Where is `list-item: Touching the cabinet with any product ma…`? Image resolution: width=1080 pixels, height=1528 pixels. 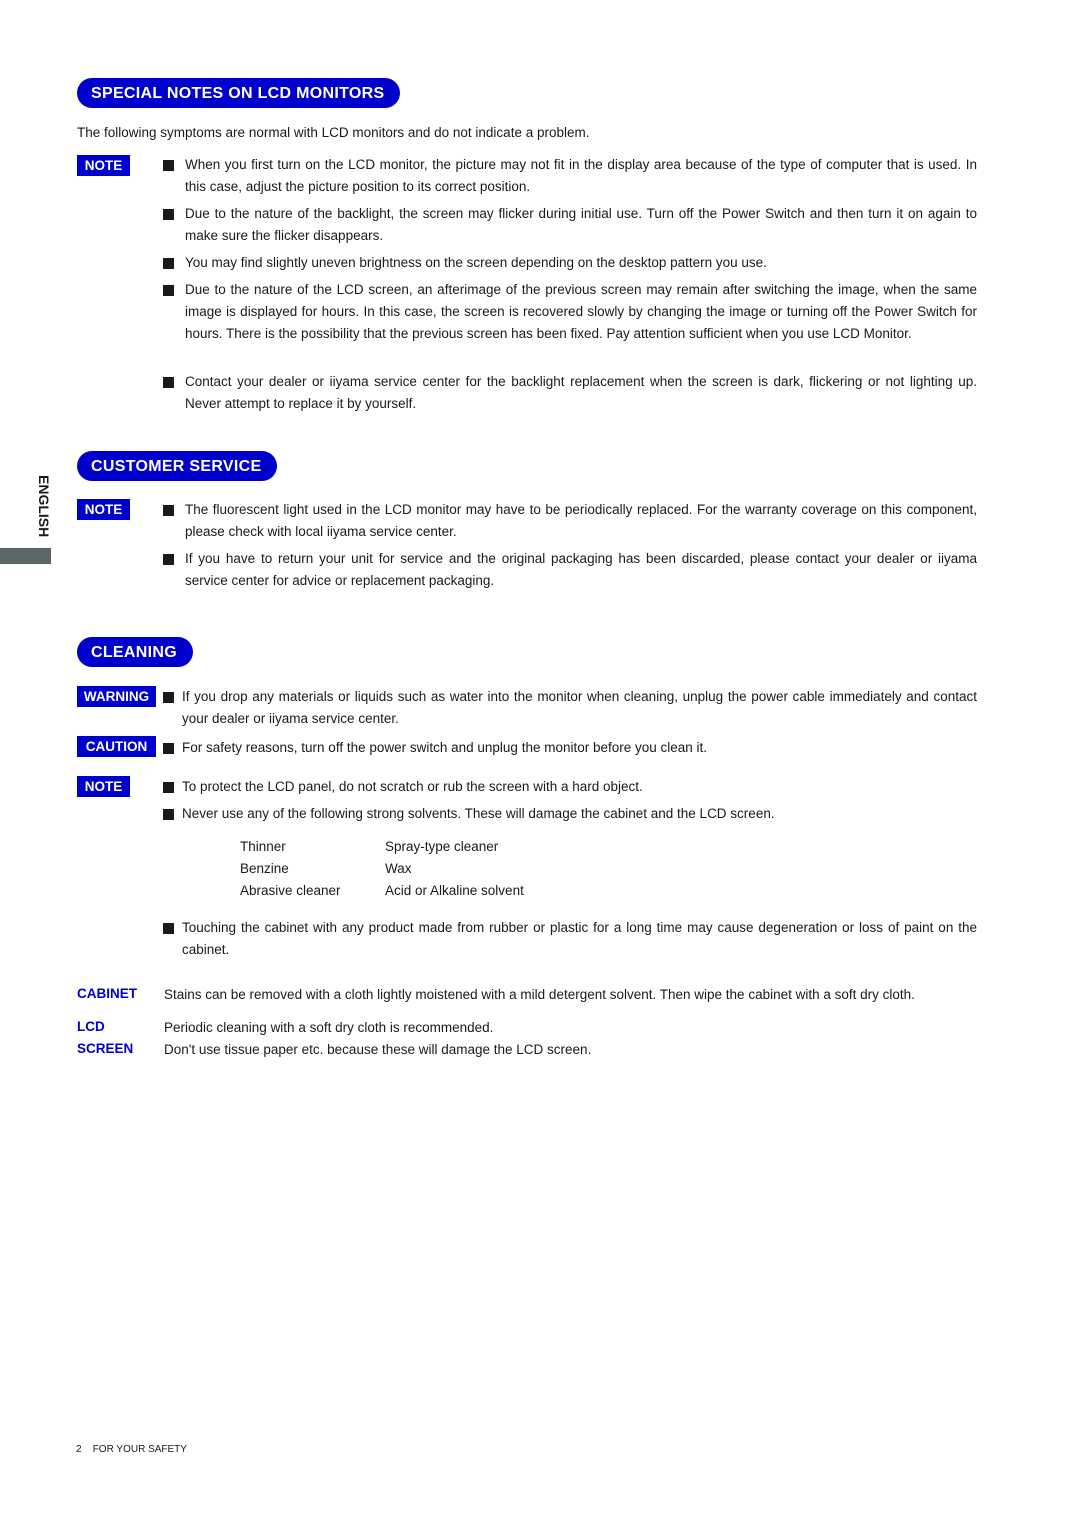 list-item: Touching the cabinet with any product ma… is located at coordinates (579, 938).